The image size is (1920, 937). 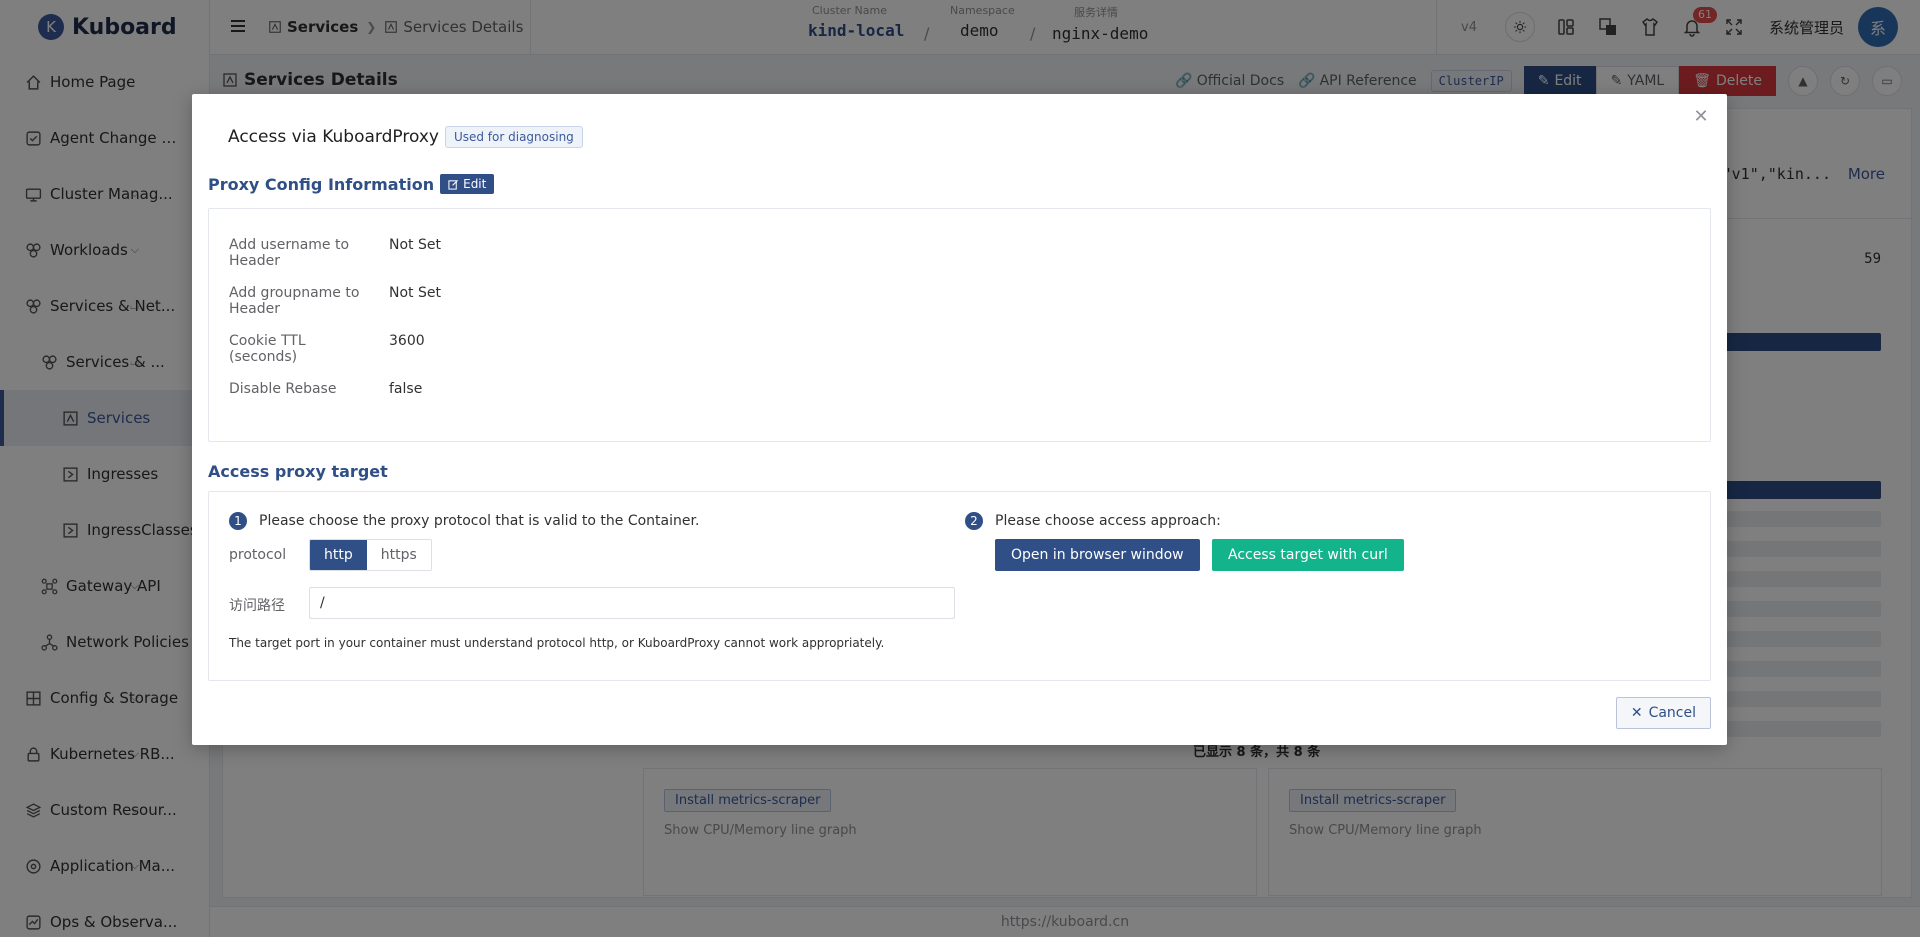 I want to click on step-2: 2 Please choose access approach:, so click(x=1093, y=521).